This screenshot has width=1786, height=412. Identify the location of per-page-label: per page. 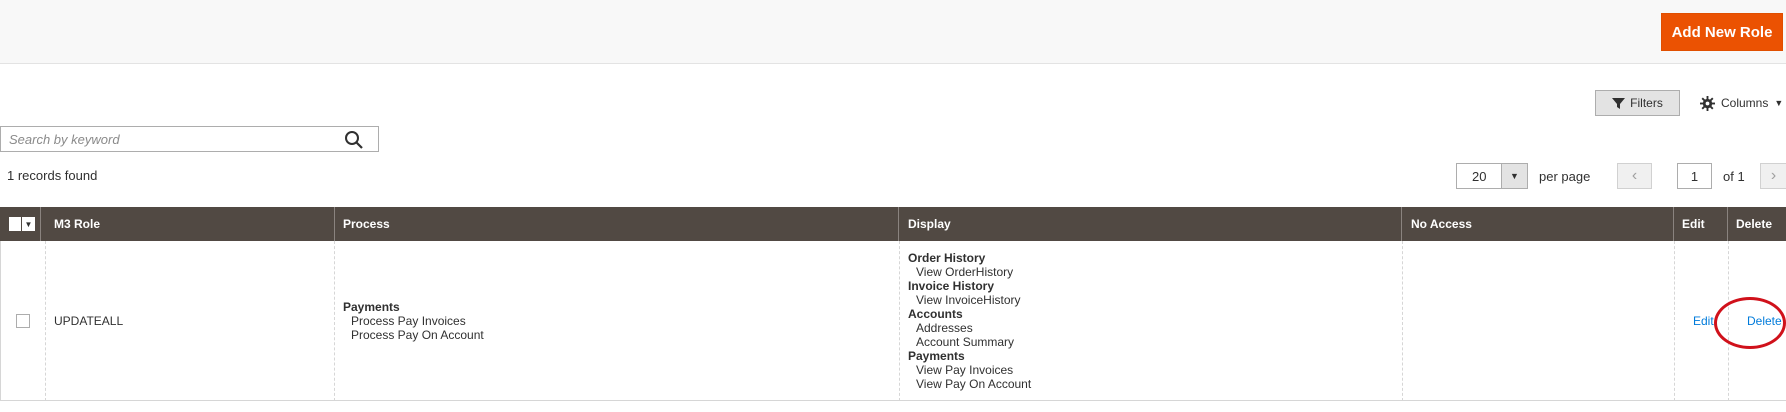
(1565, 176).